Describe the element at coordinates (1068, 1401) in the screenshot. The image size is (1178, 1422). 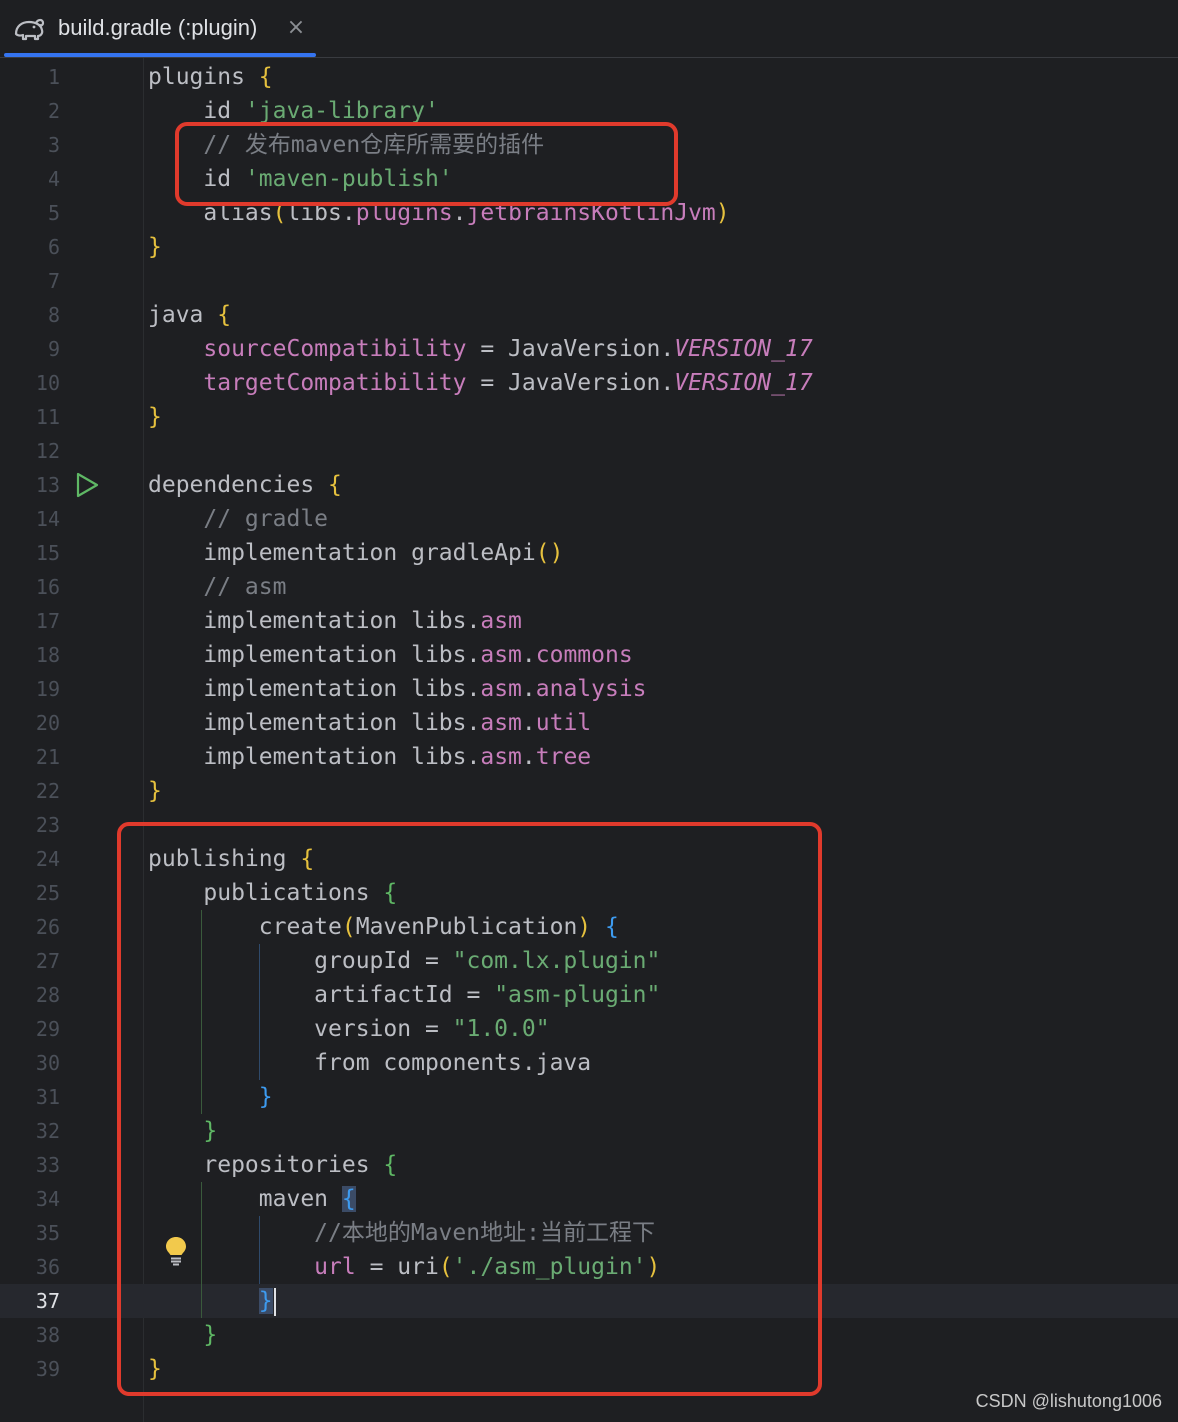
I see `watermark: CSDN @lishutong1006` at that location.